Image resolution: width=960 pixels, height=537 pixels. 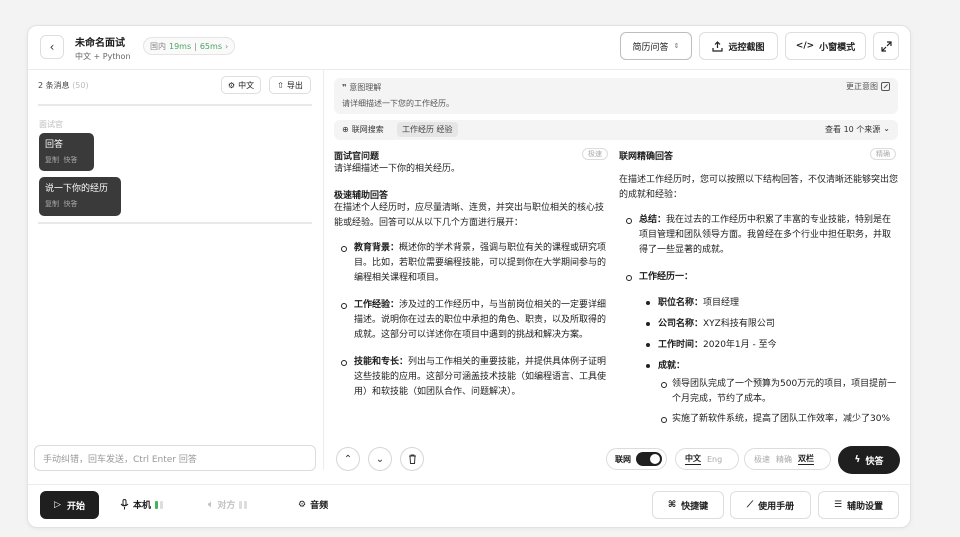 I want to click on sliders-icon: ☰, so click(x=838, y=505).